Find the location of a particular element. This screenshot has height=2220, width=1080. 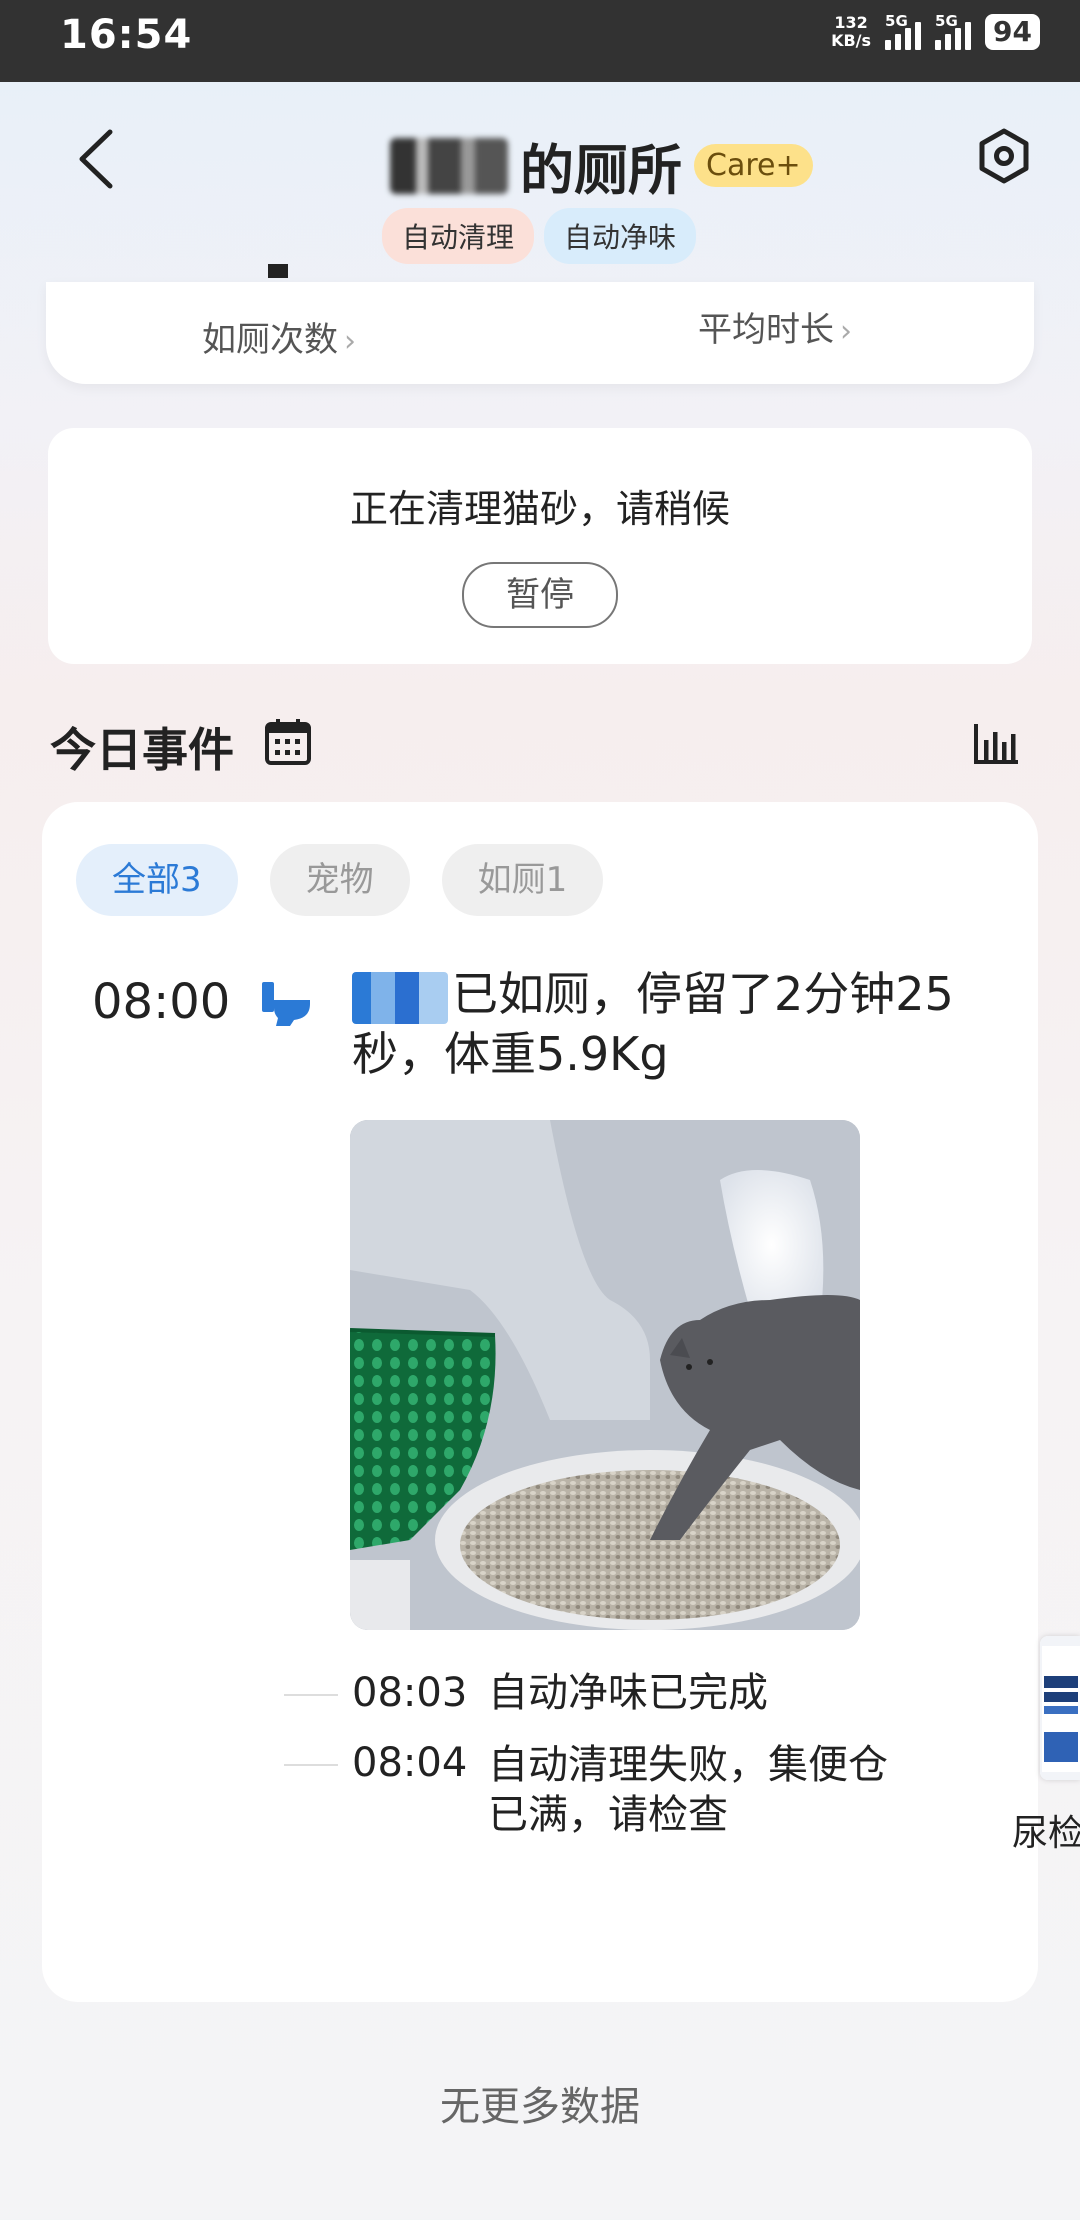

event-filter-tabs: 全部3 宠物 如厕1 is located at coordinates (340, 880).